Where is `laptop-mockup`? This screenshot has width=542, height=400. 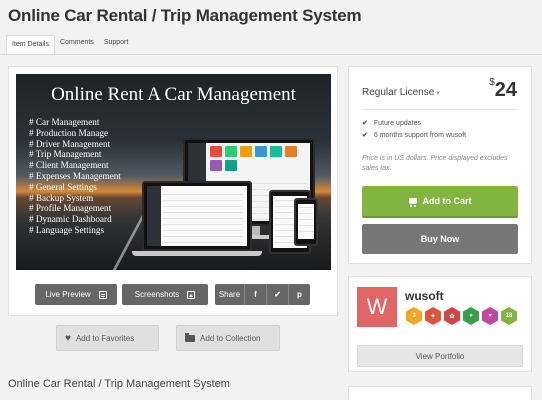 laptop-mockup is located at coordinates (197, 216).